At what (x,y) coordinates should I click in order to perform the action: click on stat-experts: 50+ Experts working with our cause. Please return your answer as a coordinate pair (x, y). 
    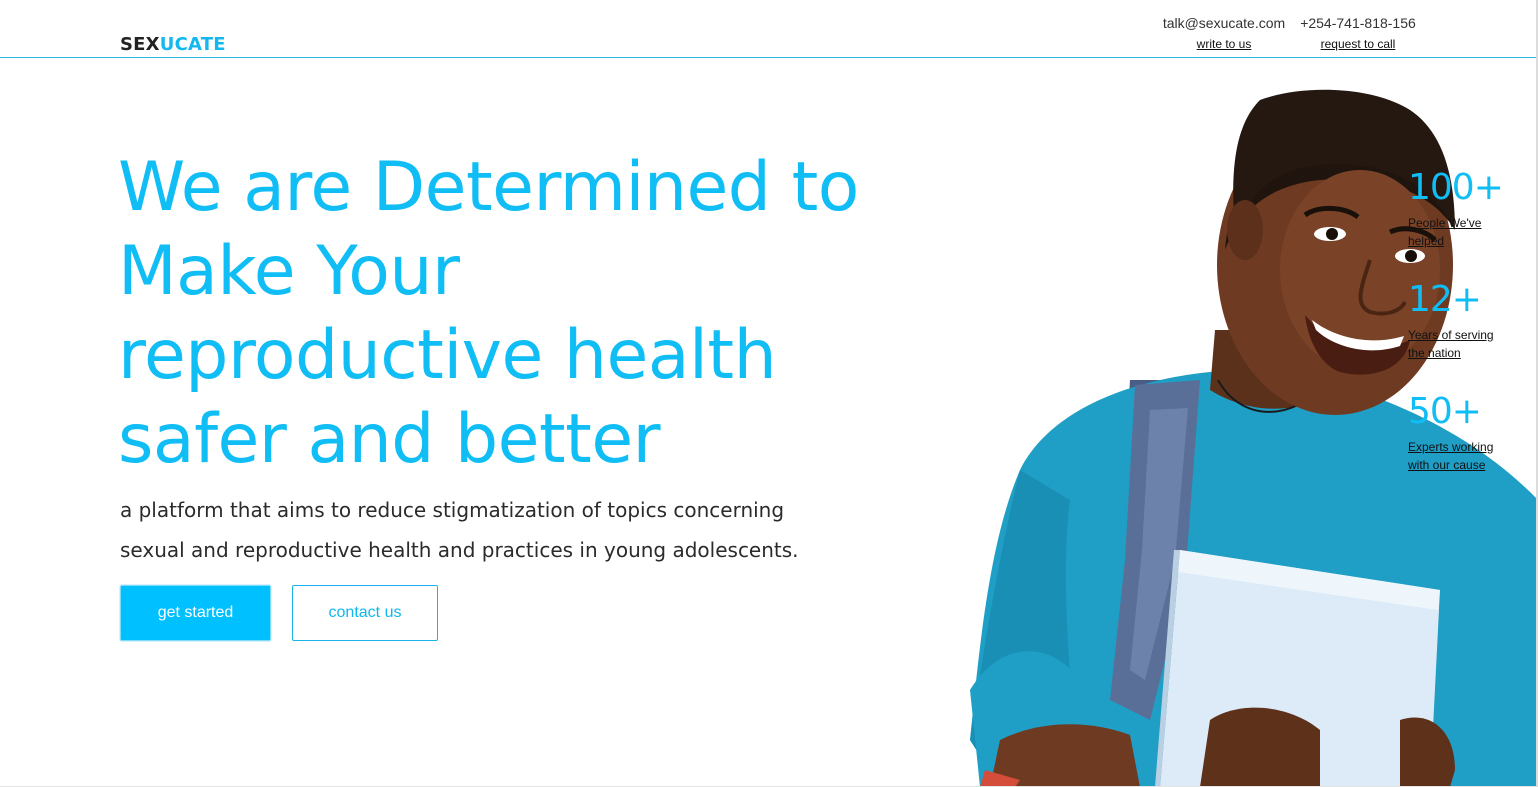
    Looking at the image, I should click on (1458, 432).